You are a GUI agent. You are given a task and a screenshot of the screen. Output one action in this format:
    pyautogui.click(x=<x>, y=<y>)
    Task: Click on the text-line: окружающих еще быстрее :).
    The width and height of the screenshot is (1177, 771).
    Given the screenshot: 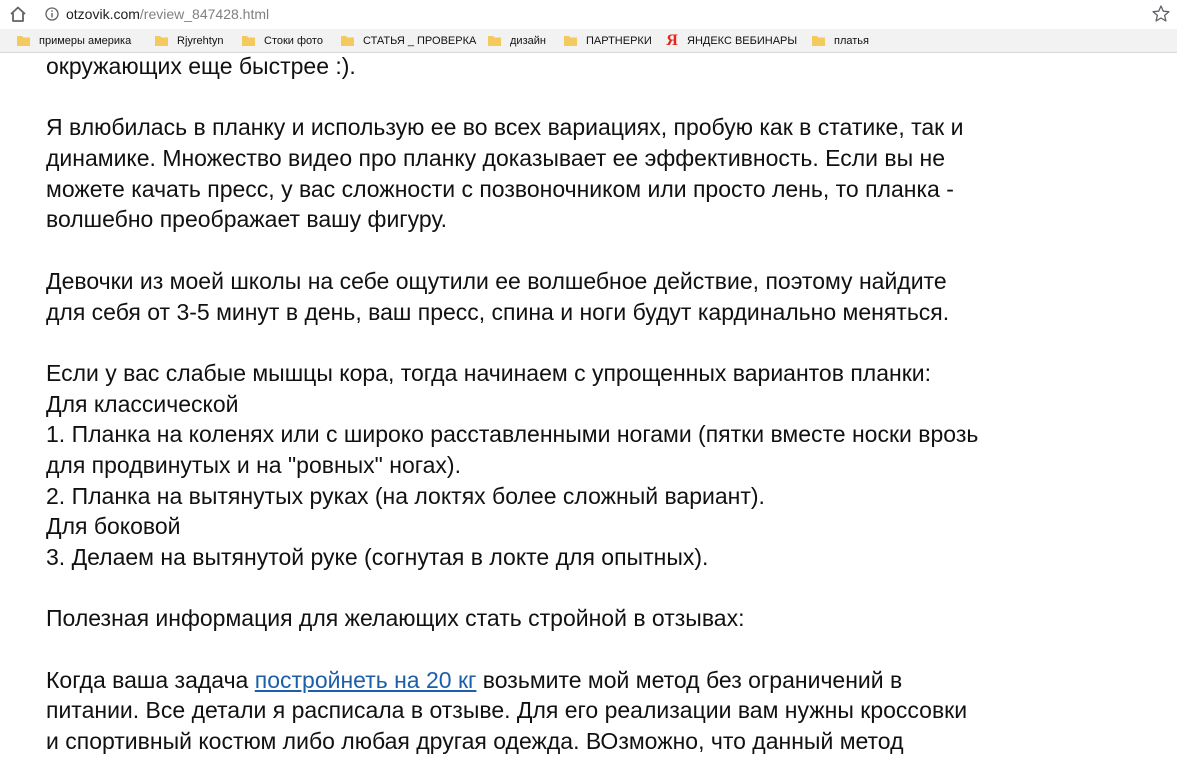 What is the action you would take?
    pyautogui.click(x=201, y=66)
    